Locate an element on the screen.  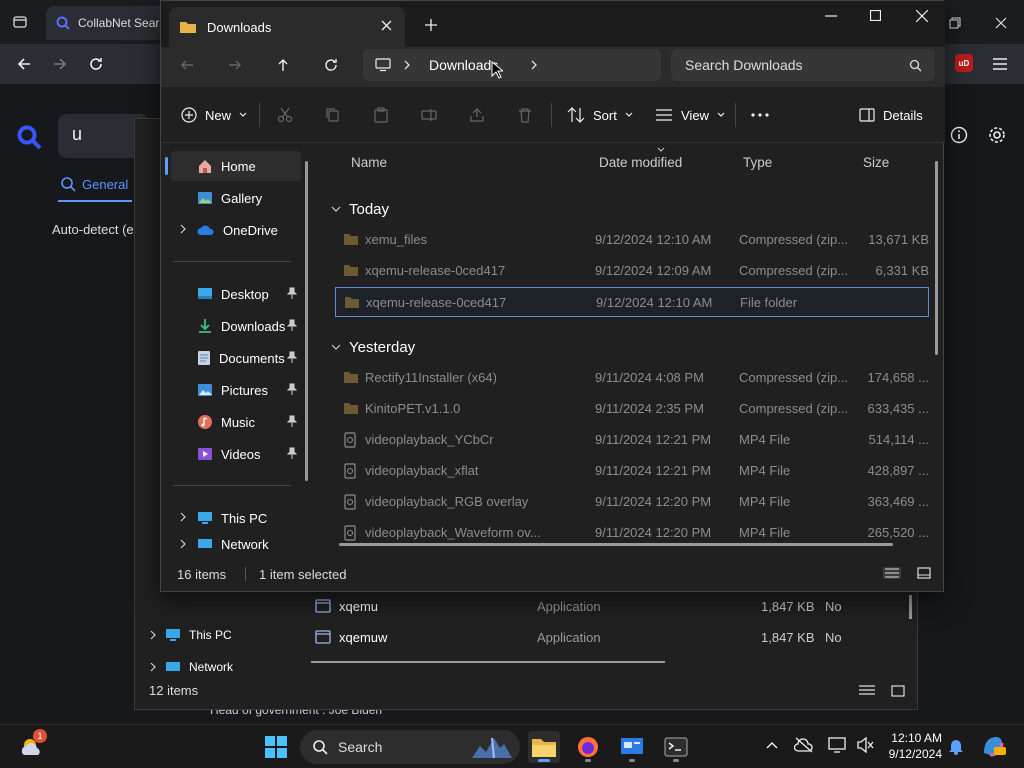
column-header-date: Date modified is located at coordinates (640, 162).